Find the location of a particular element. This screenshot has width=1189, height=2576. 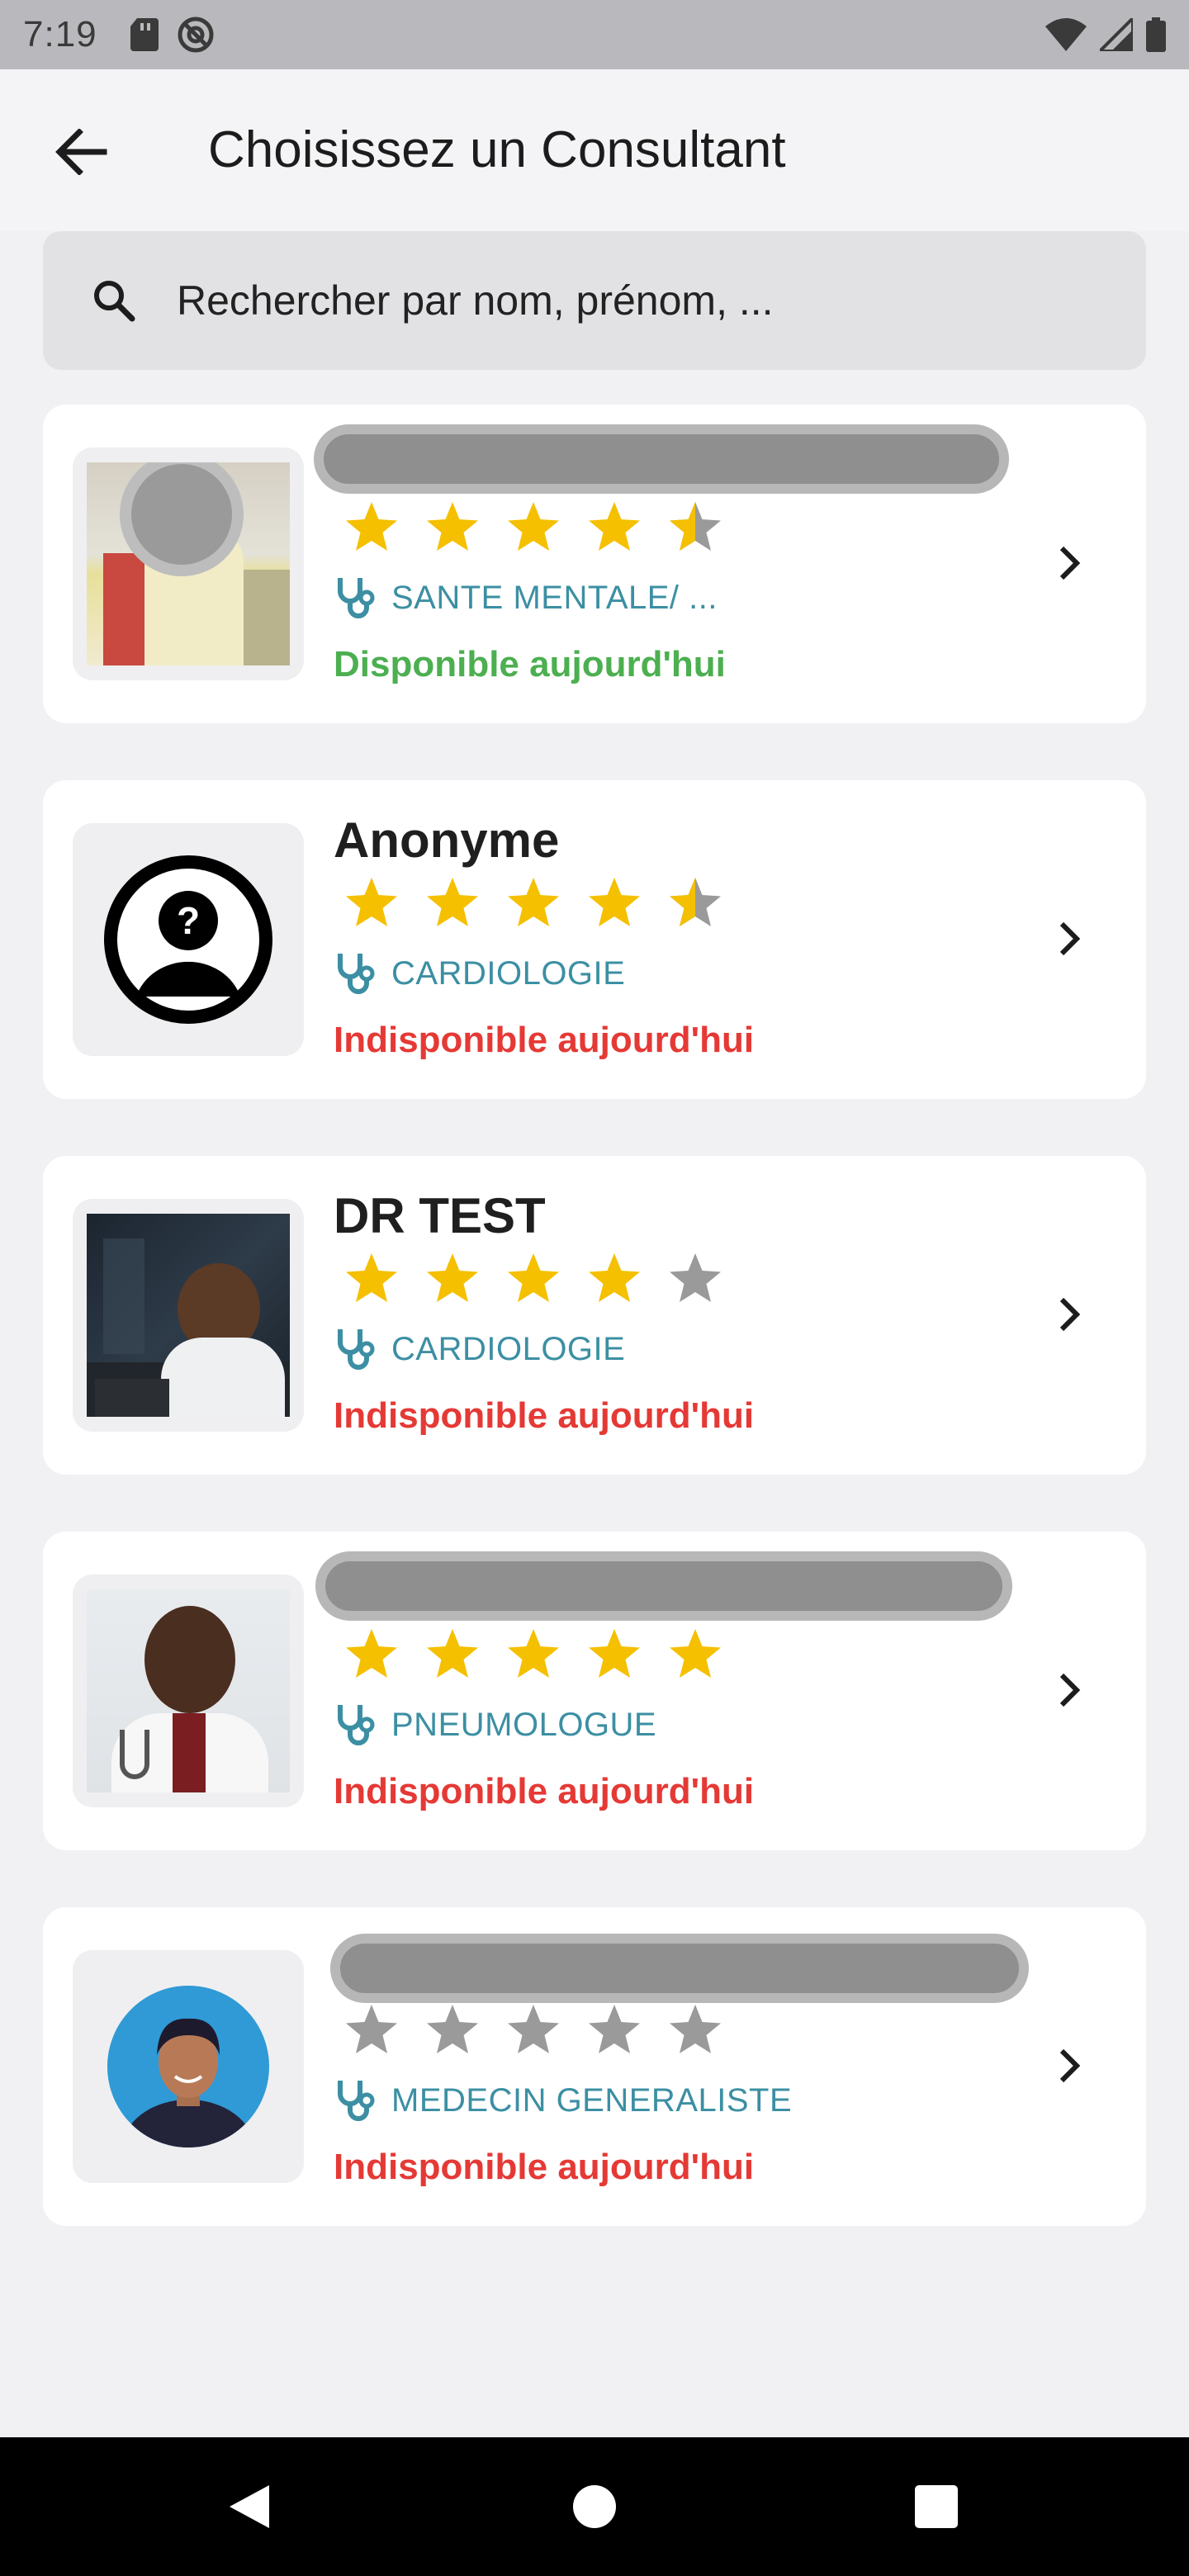

battery-icon is located at coordinates (1156, 34).